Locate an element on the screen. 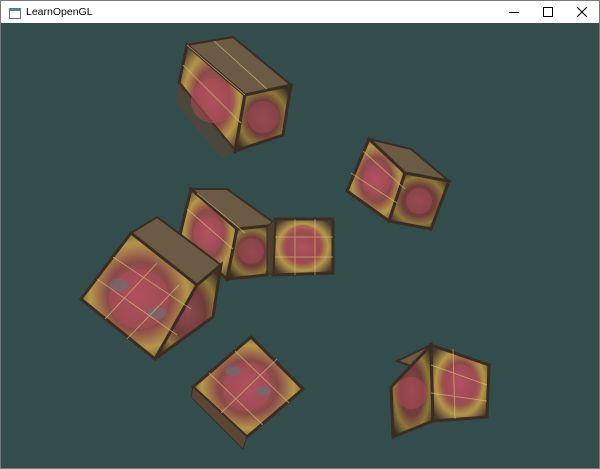  close-button is located at coordinates (582, 12).